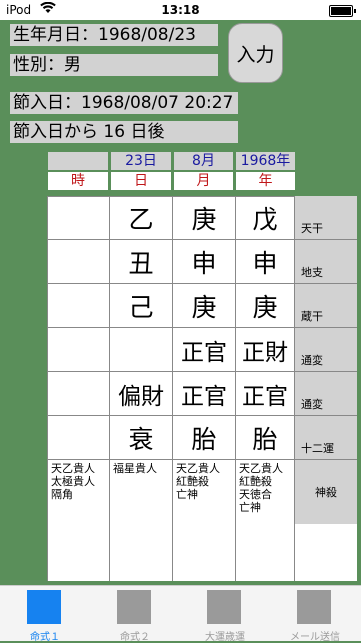 The width and height of the screenshot is (361, 643). What do you see at coordinates (265, 181) in the screenshot?
I see `label-year: 年` at bounding box center [265, 181].